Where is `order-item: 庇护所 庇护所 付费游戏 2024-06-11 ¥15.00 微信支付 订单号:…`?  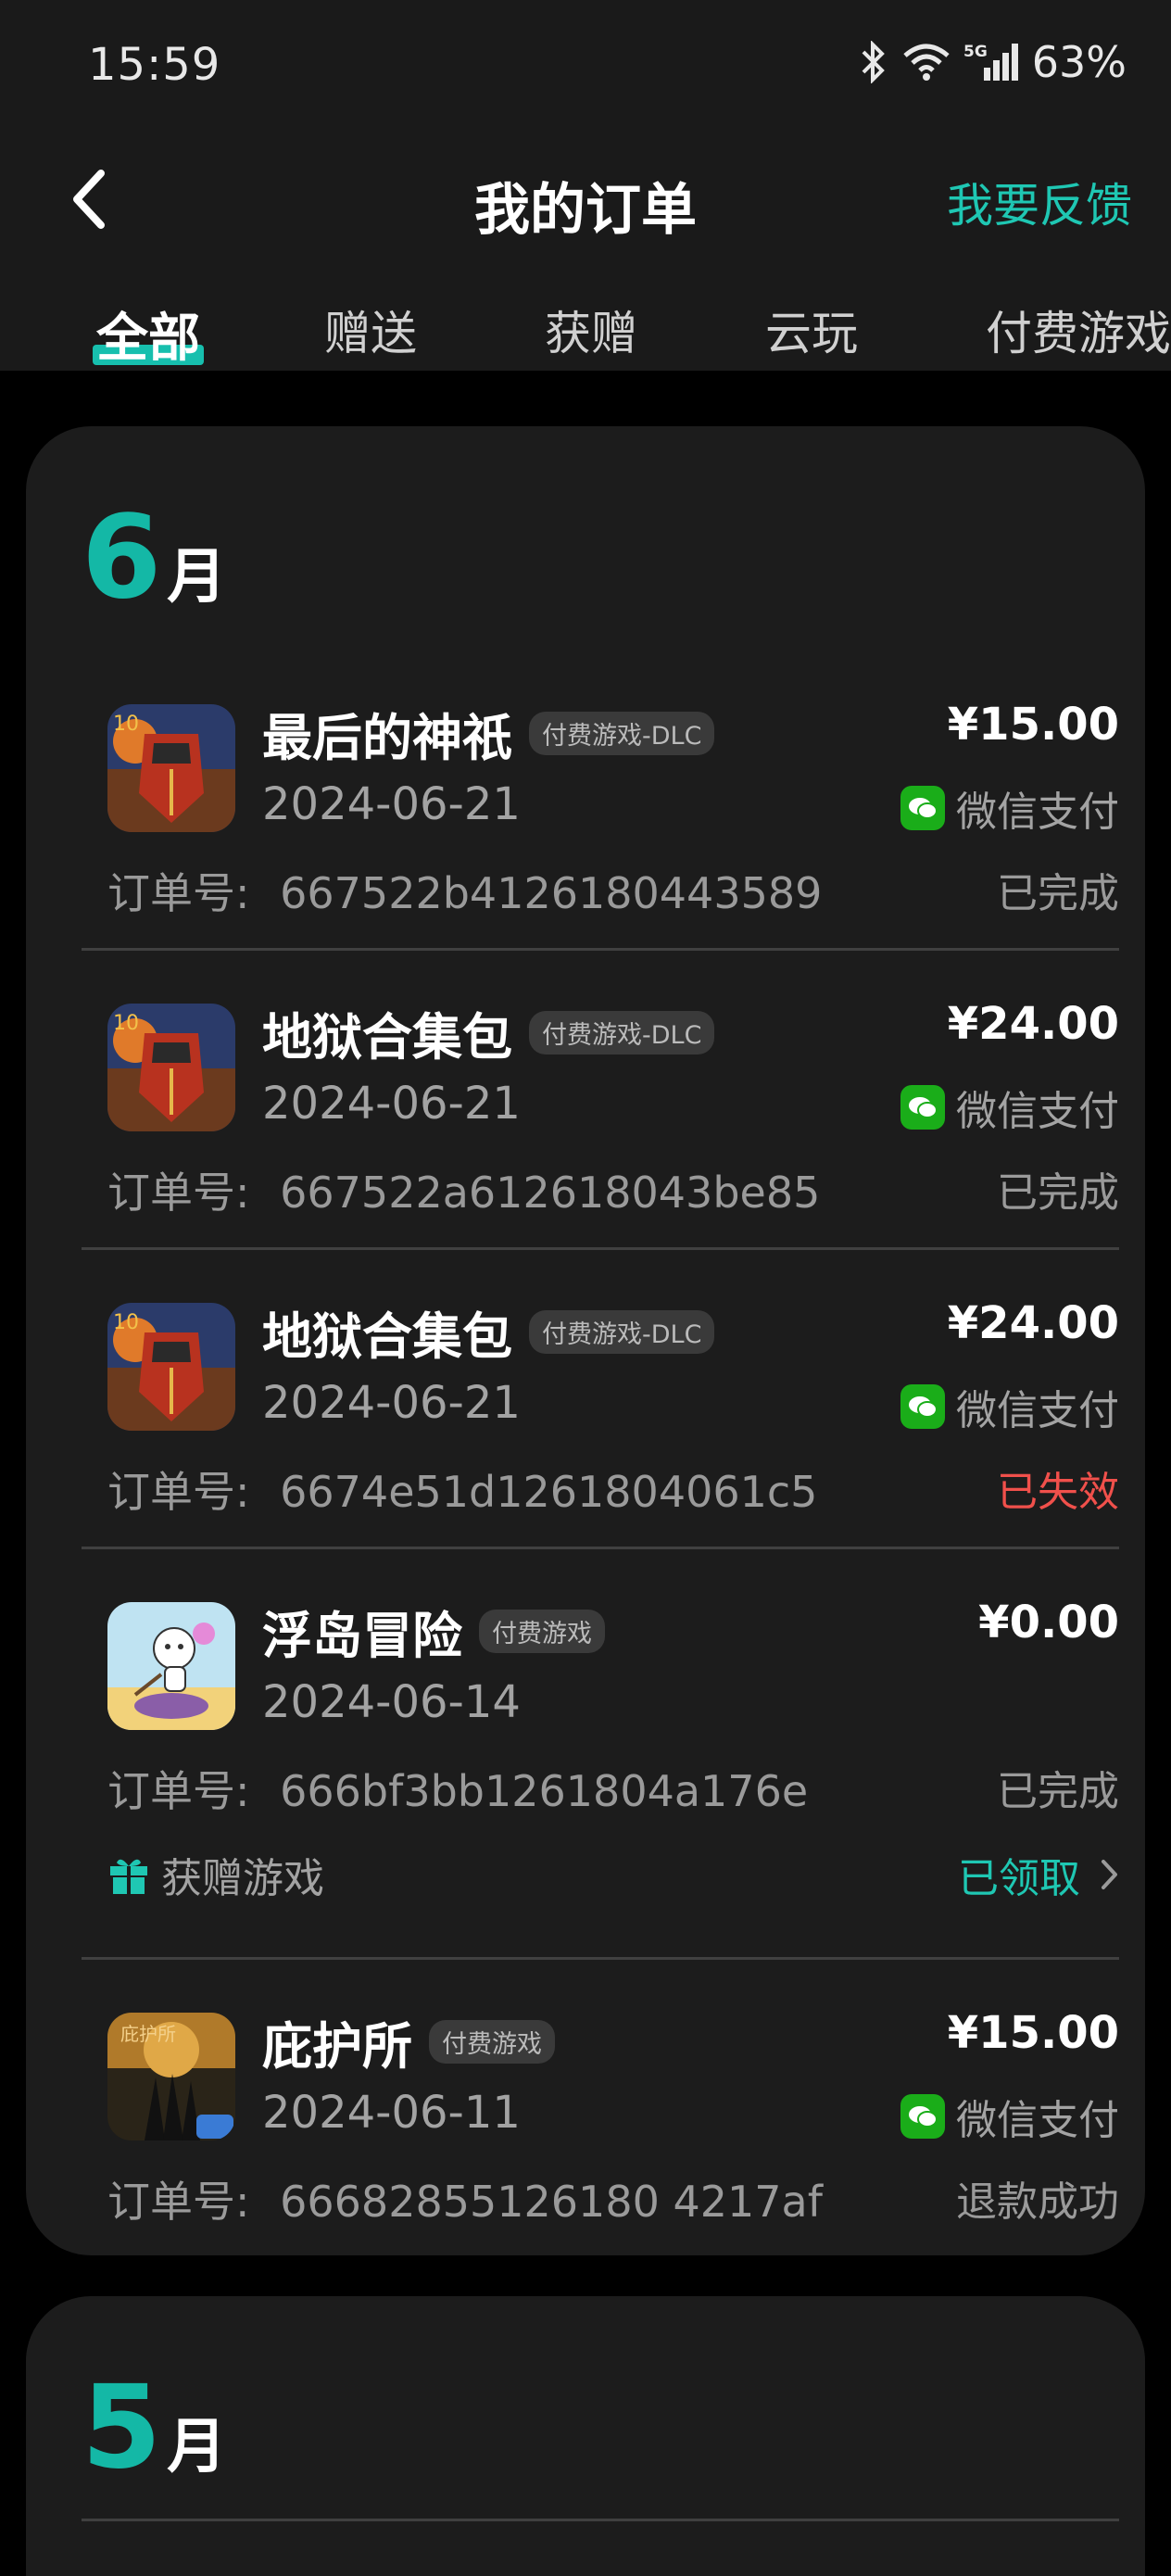
order-item: 庇护所 庇护所 付费游戏 2024-06-11 ¥15.00 微信支付 订单号:… is located at coordinates (601, 2121).